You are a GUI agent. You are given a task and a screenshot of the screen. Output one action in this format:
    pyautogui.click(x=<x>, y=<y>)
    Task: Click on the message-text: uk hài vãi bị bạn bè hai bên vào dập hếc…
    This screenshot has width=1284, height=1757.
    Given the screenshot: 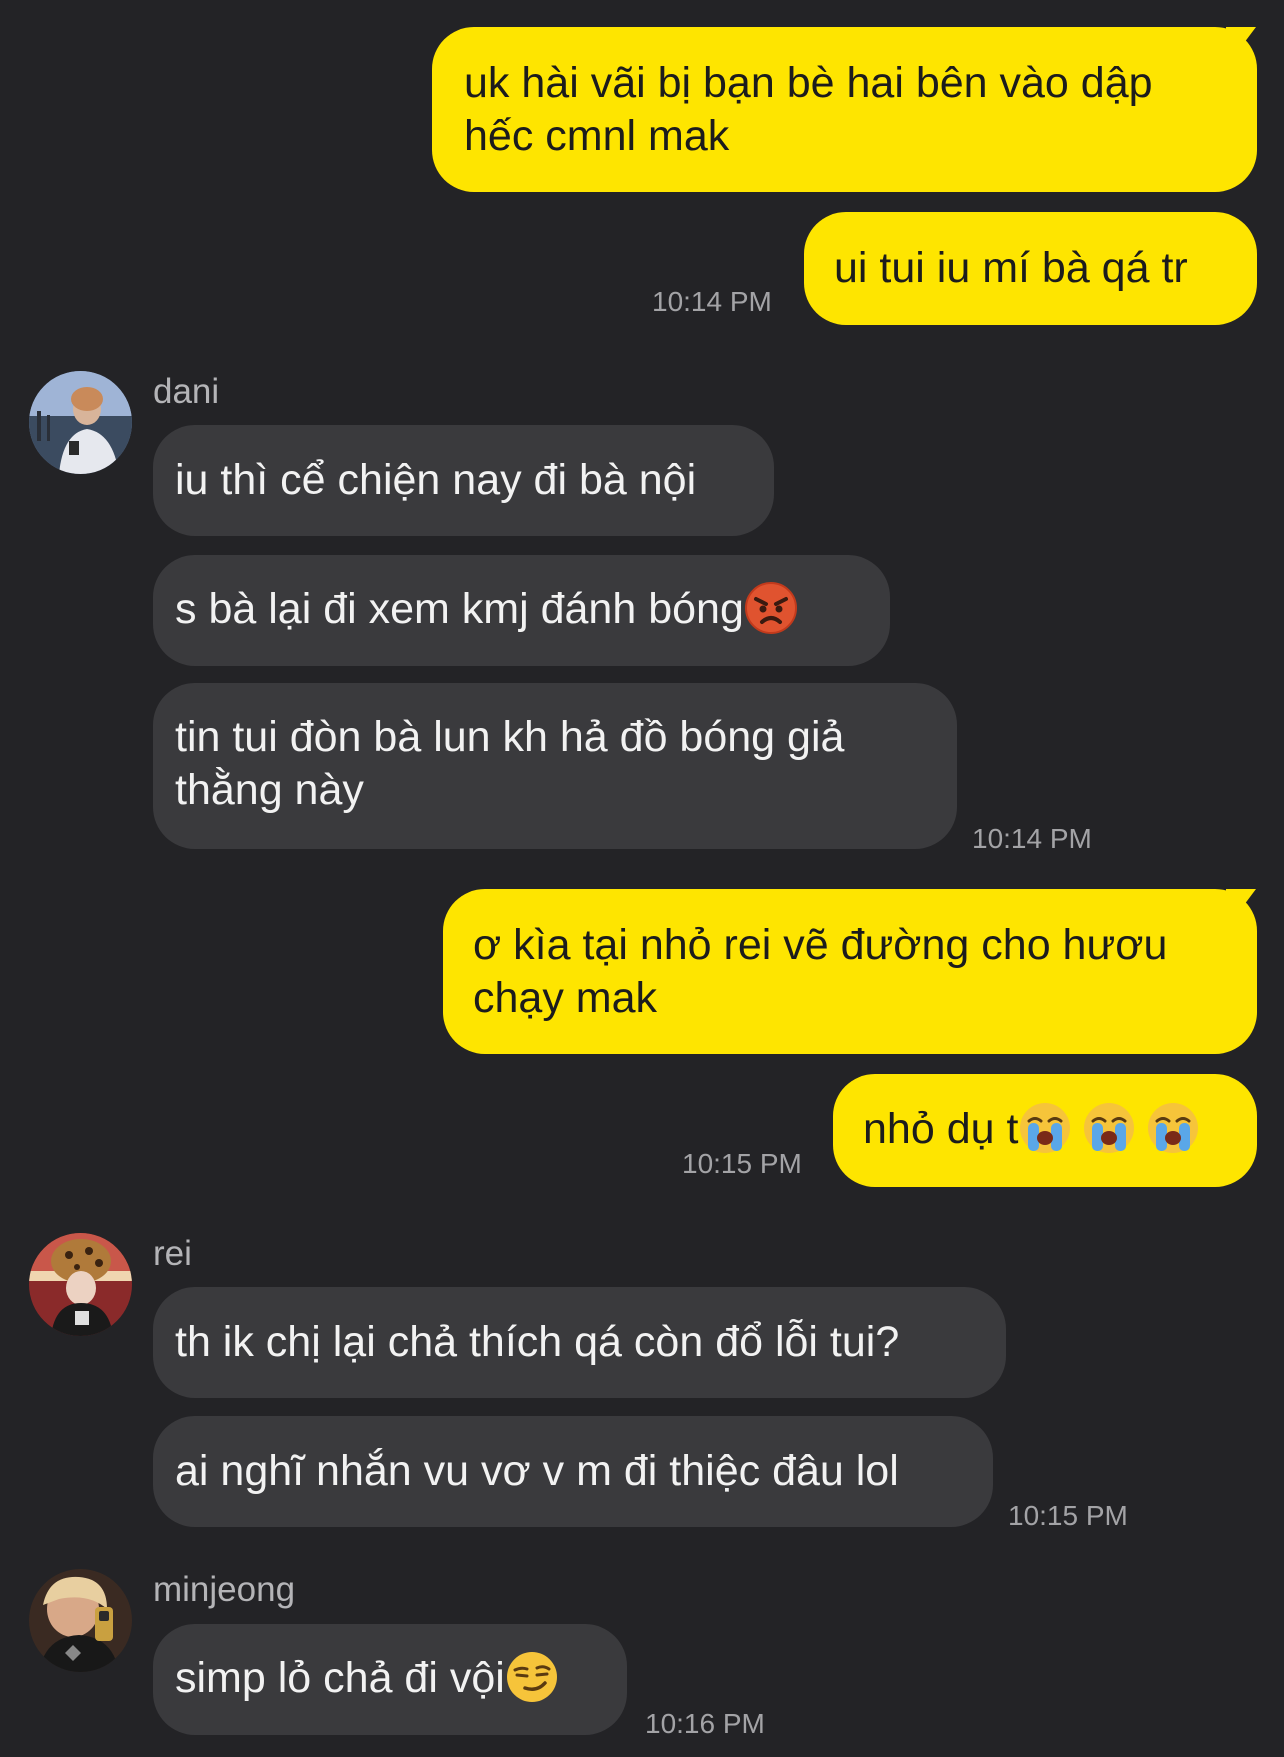 What is the action you would take?
    pyautogui.click(x=808, y=109)
    